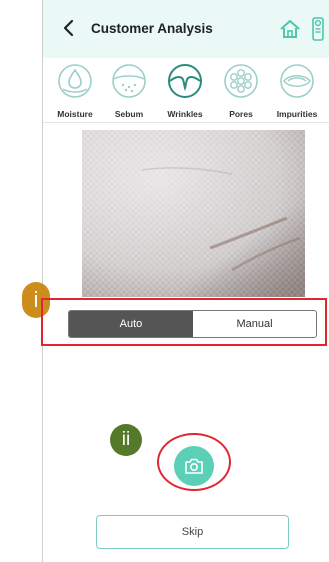  I want to click on capture-button, so click(194, 466).